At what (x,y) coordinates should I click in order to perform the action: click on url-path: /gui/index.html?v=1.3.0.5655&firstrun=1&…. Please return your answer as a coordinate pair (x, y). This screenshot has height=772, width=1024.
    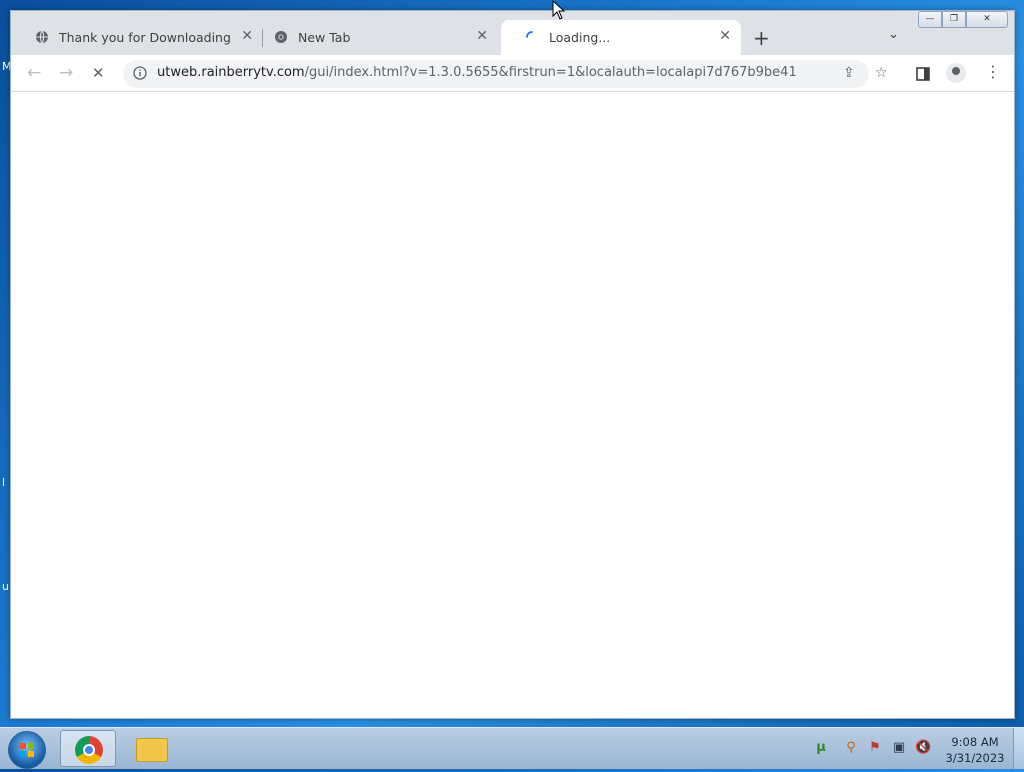
    Looking at the image, I should click on (550, 72).